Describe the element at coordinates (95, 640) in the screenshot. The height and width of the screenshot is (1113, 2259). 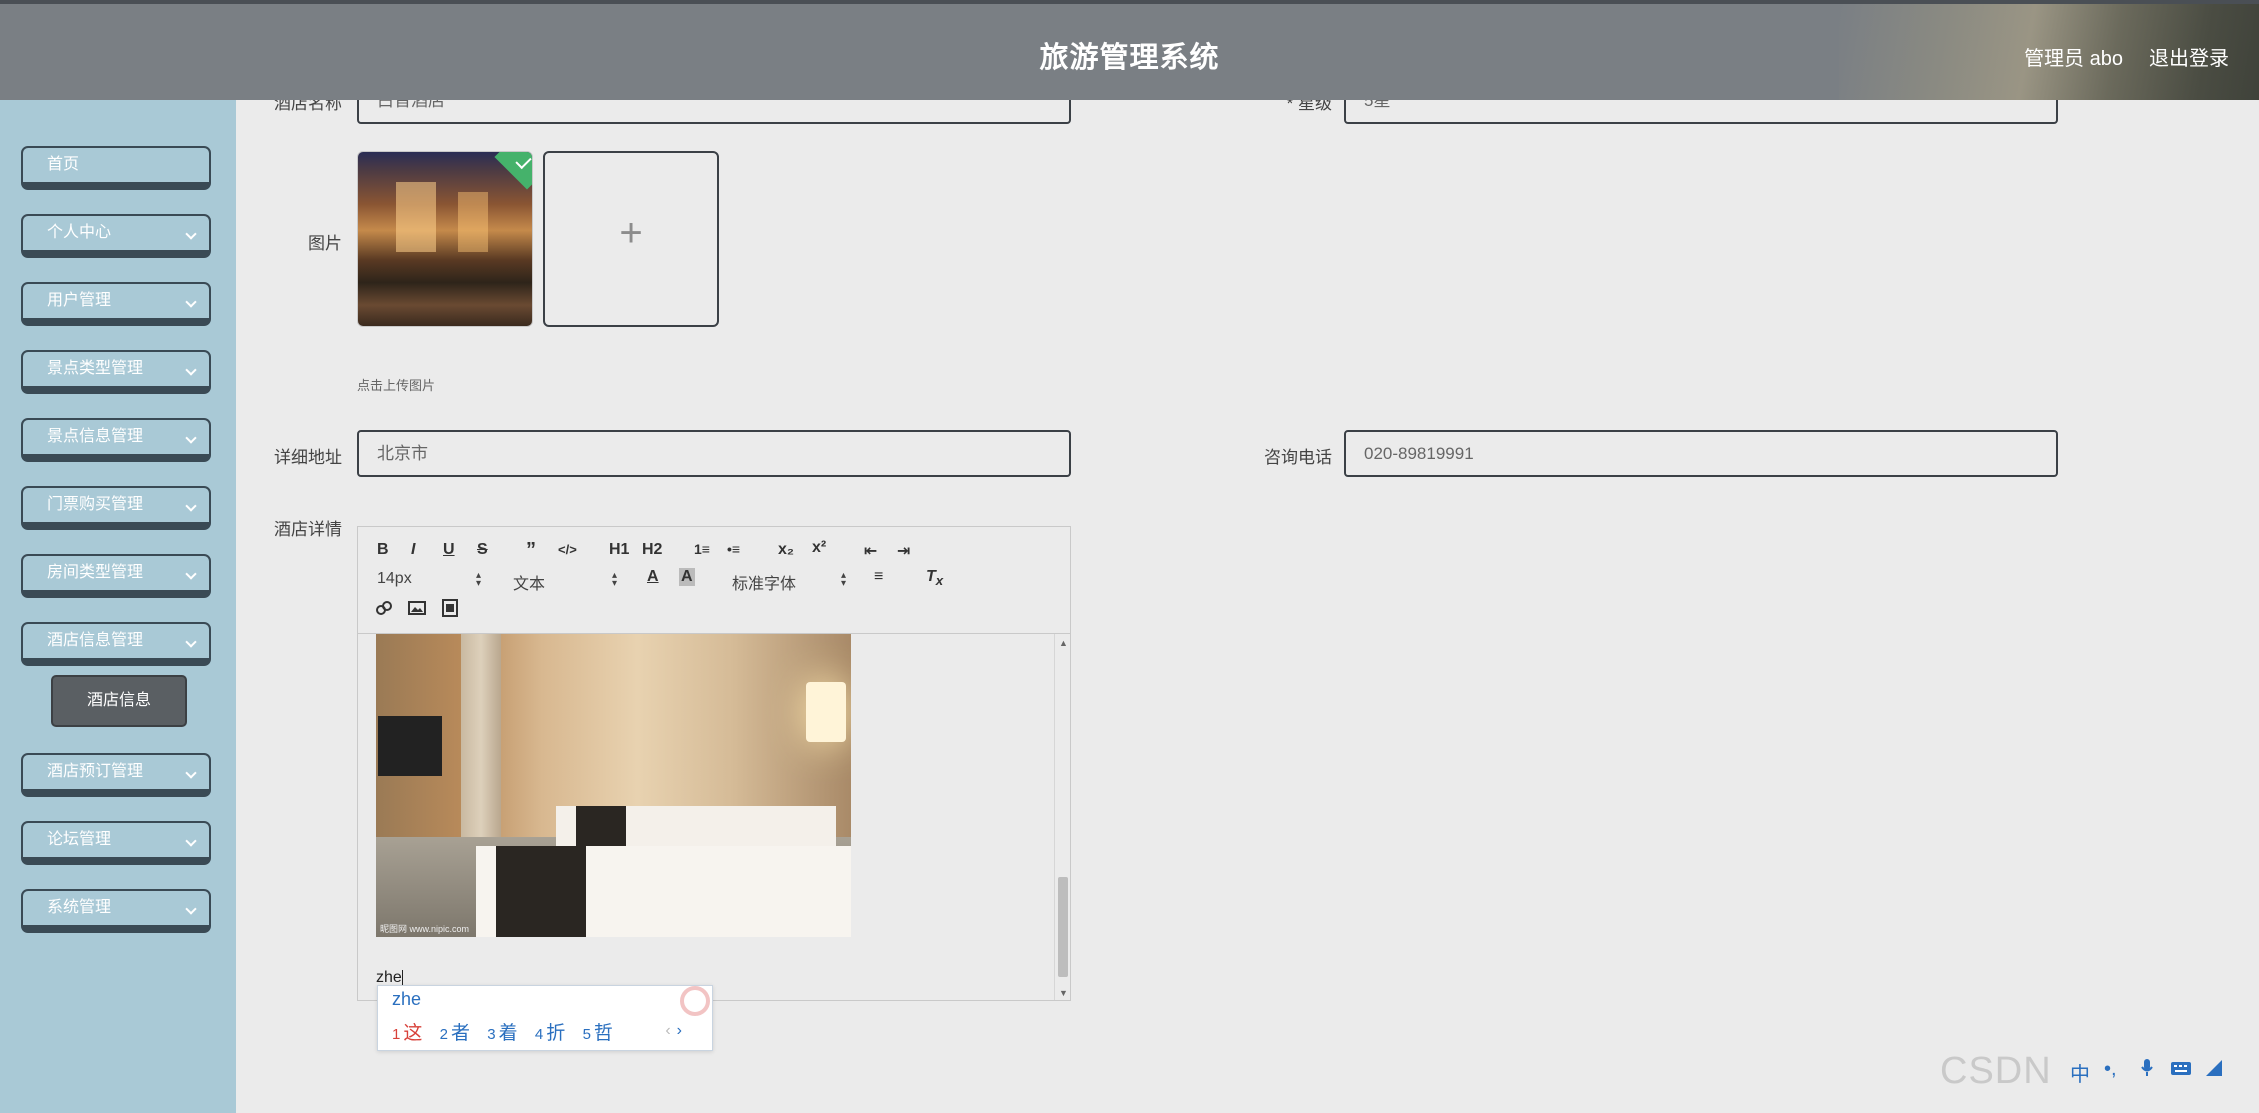
I see `sidebar-item-label: 酒店信息管理` at that location.